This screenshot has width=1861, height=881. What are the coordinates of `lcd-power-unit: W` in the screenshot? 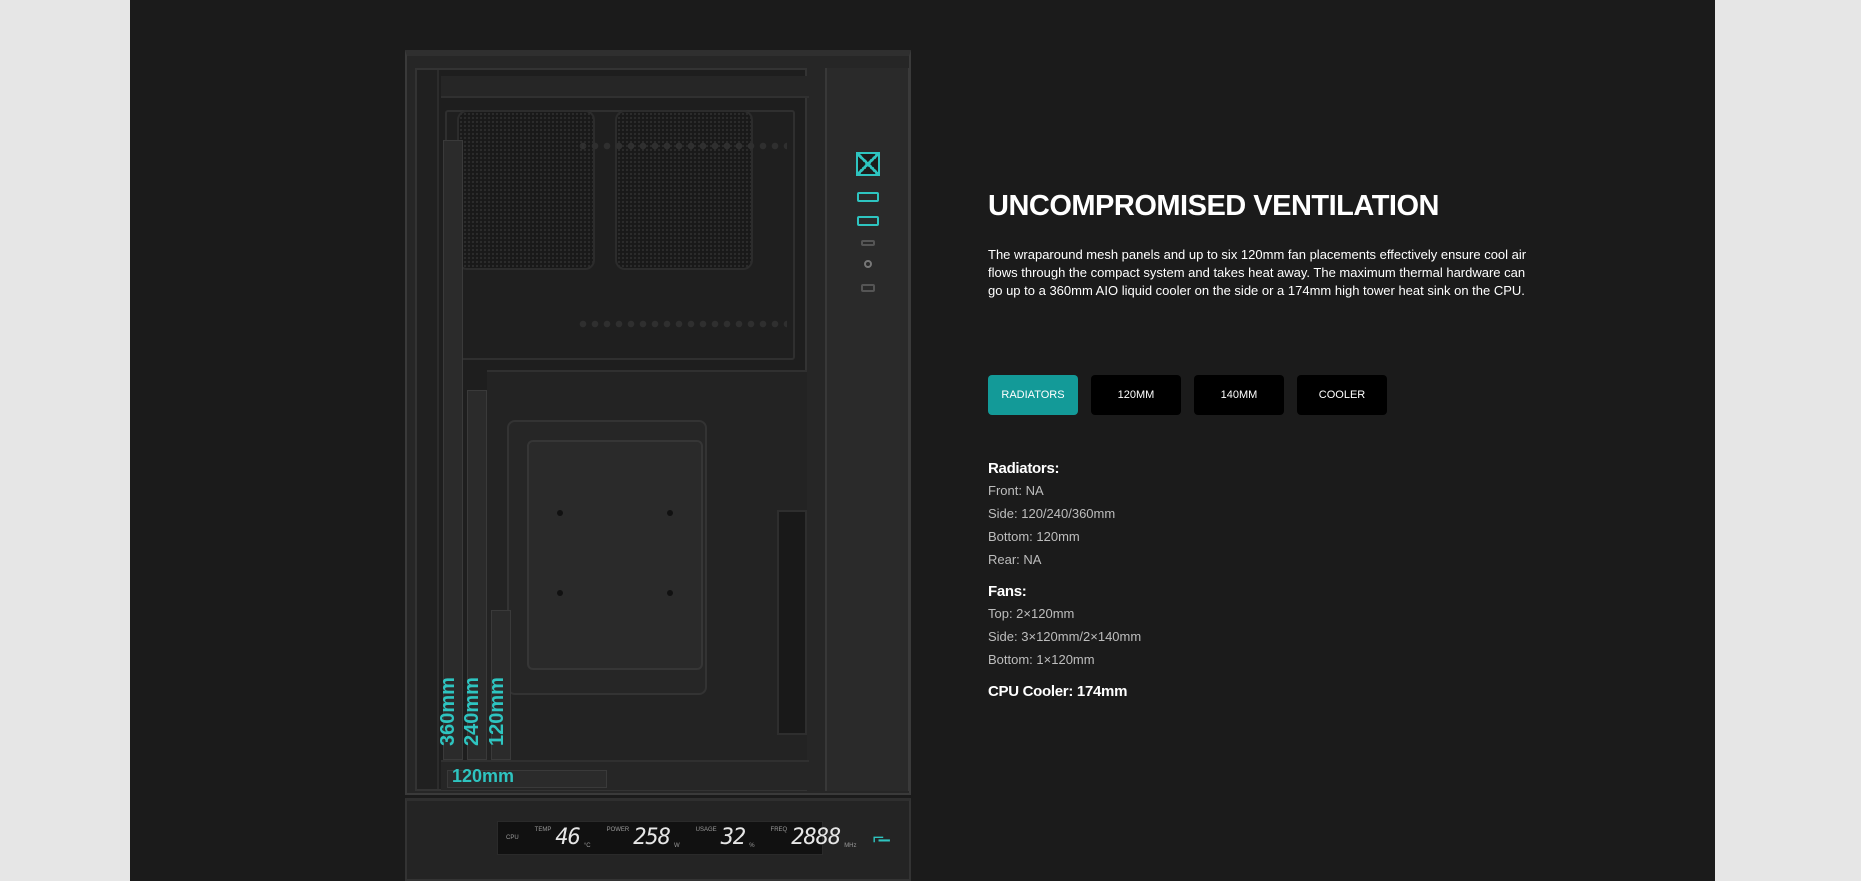 It's located at (677, 846).